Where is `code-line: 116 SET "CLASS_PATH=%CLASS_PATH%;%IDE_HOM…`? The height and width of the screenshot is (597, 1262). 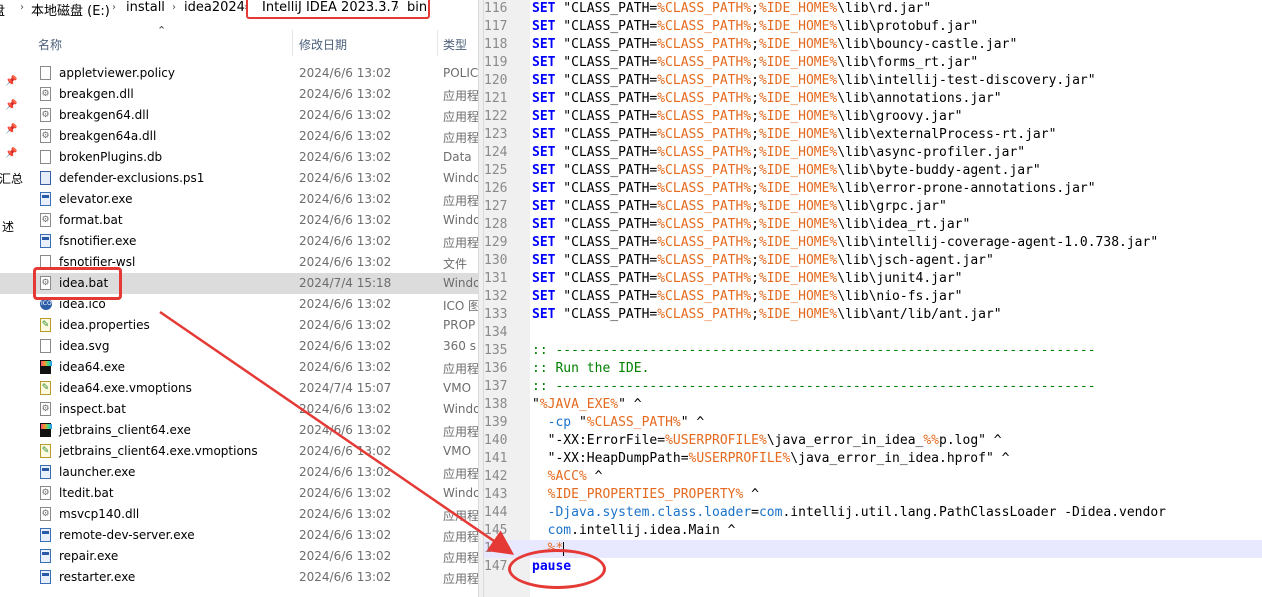
code-line: 116 SET "CLASS_PATH=%CLASS_PATH%;%IDE_HOM… is located at coordinates (873, 9).